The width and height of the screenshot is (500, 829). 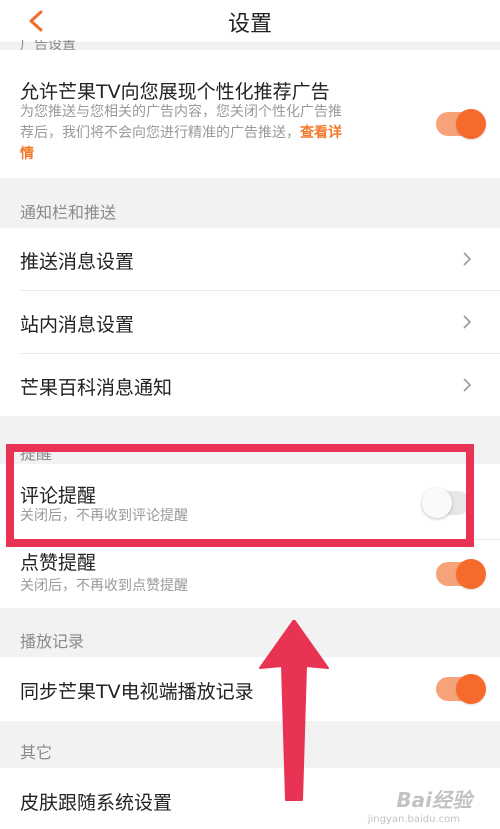 I want to click on section-label-history: 播放记录, so click(x=52, y=641).